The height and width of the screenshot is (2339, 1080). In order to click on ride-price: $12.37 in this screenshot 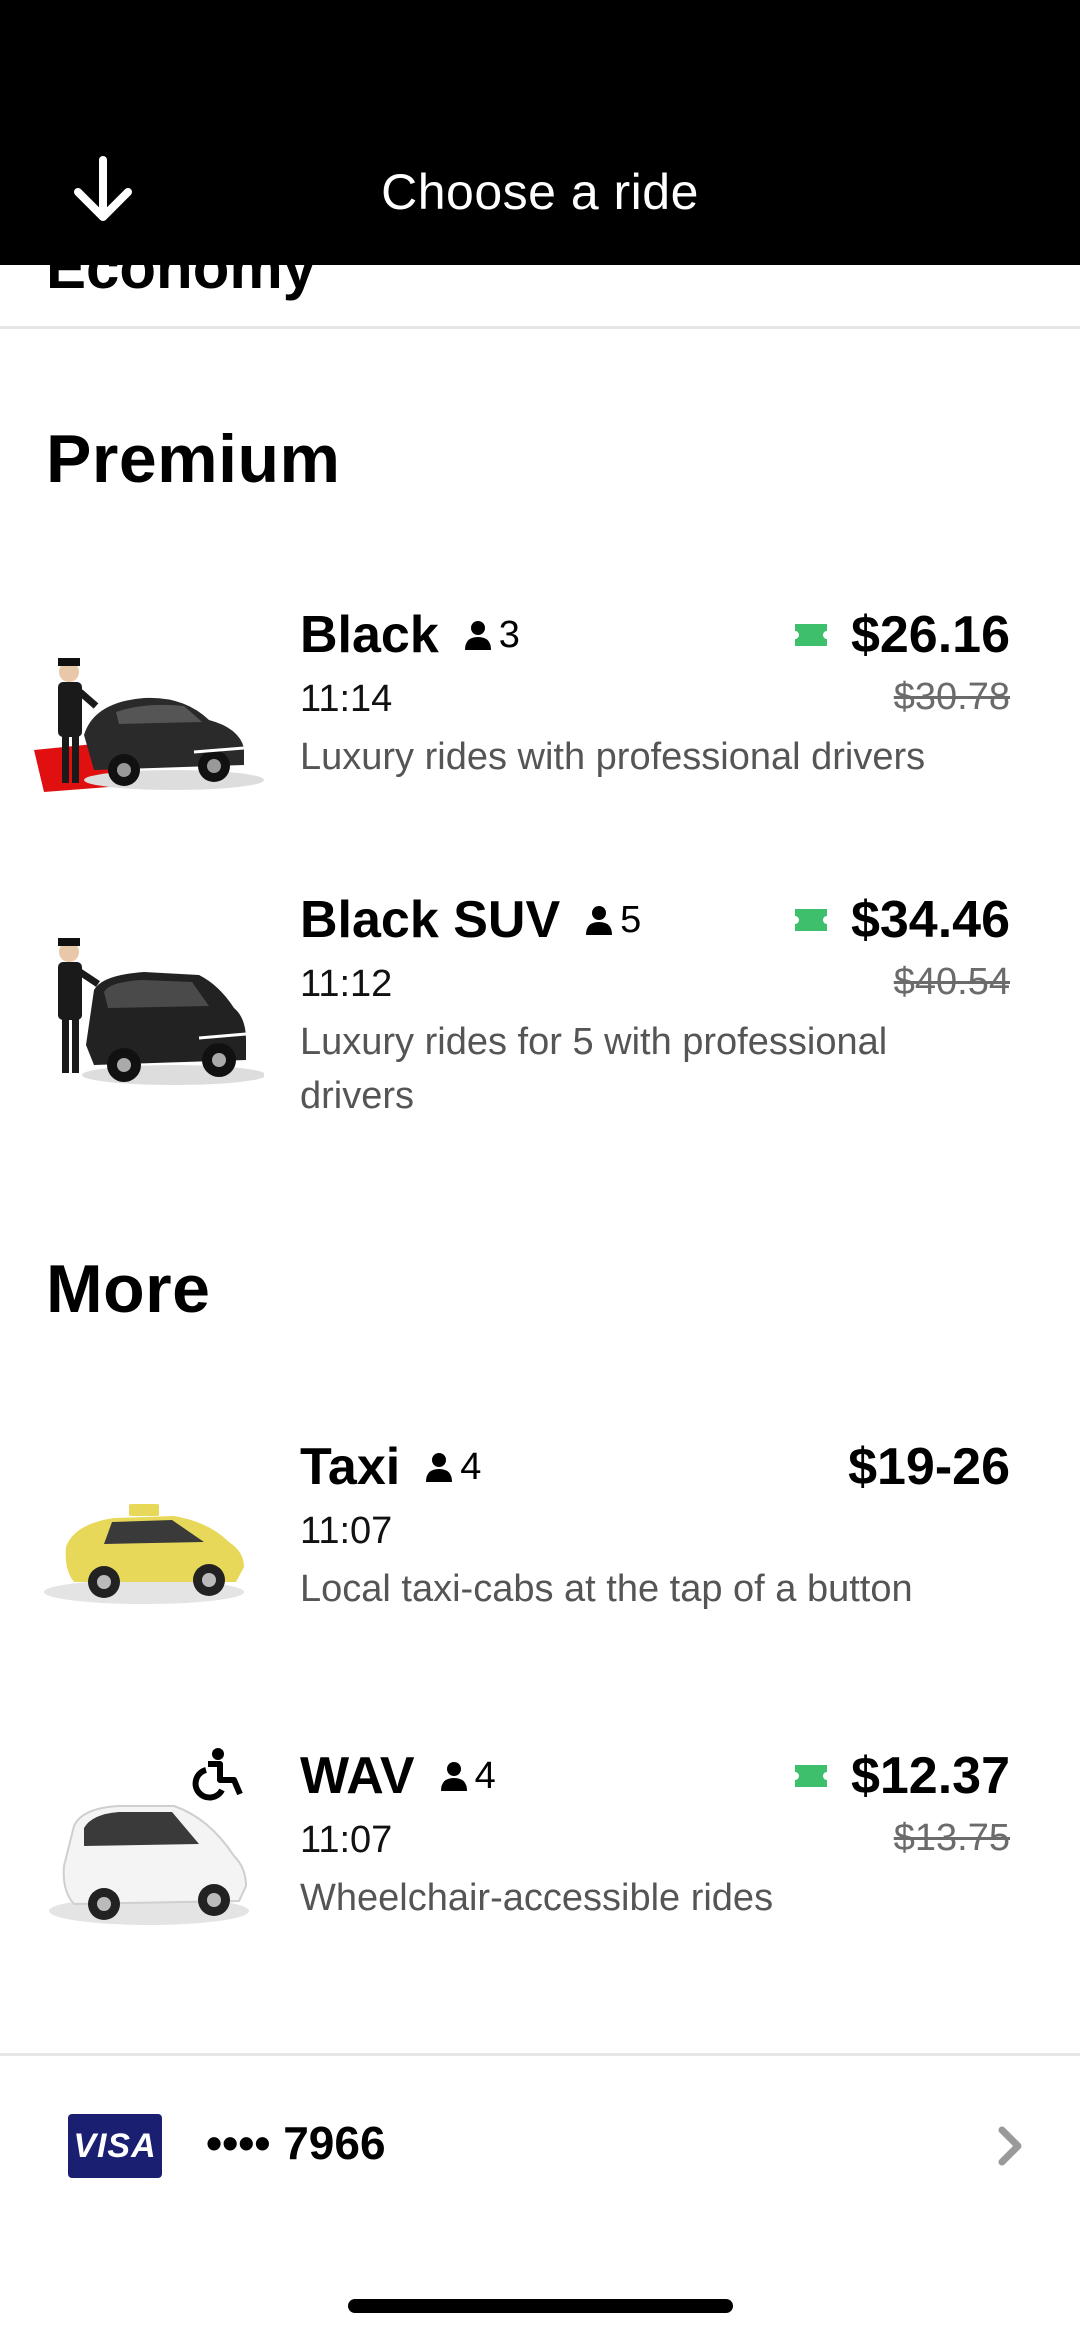, I will do `click(901, 1776)`.